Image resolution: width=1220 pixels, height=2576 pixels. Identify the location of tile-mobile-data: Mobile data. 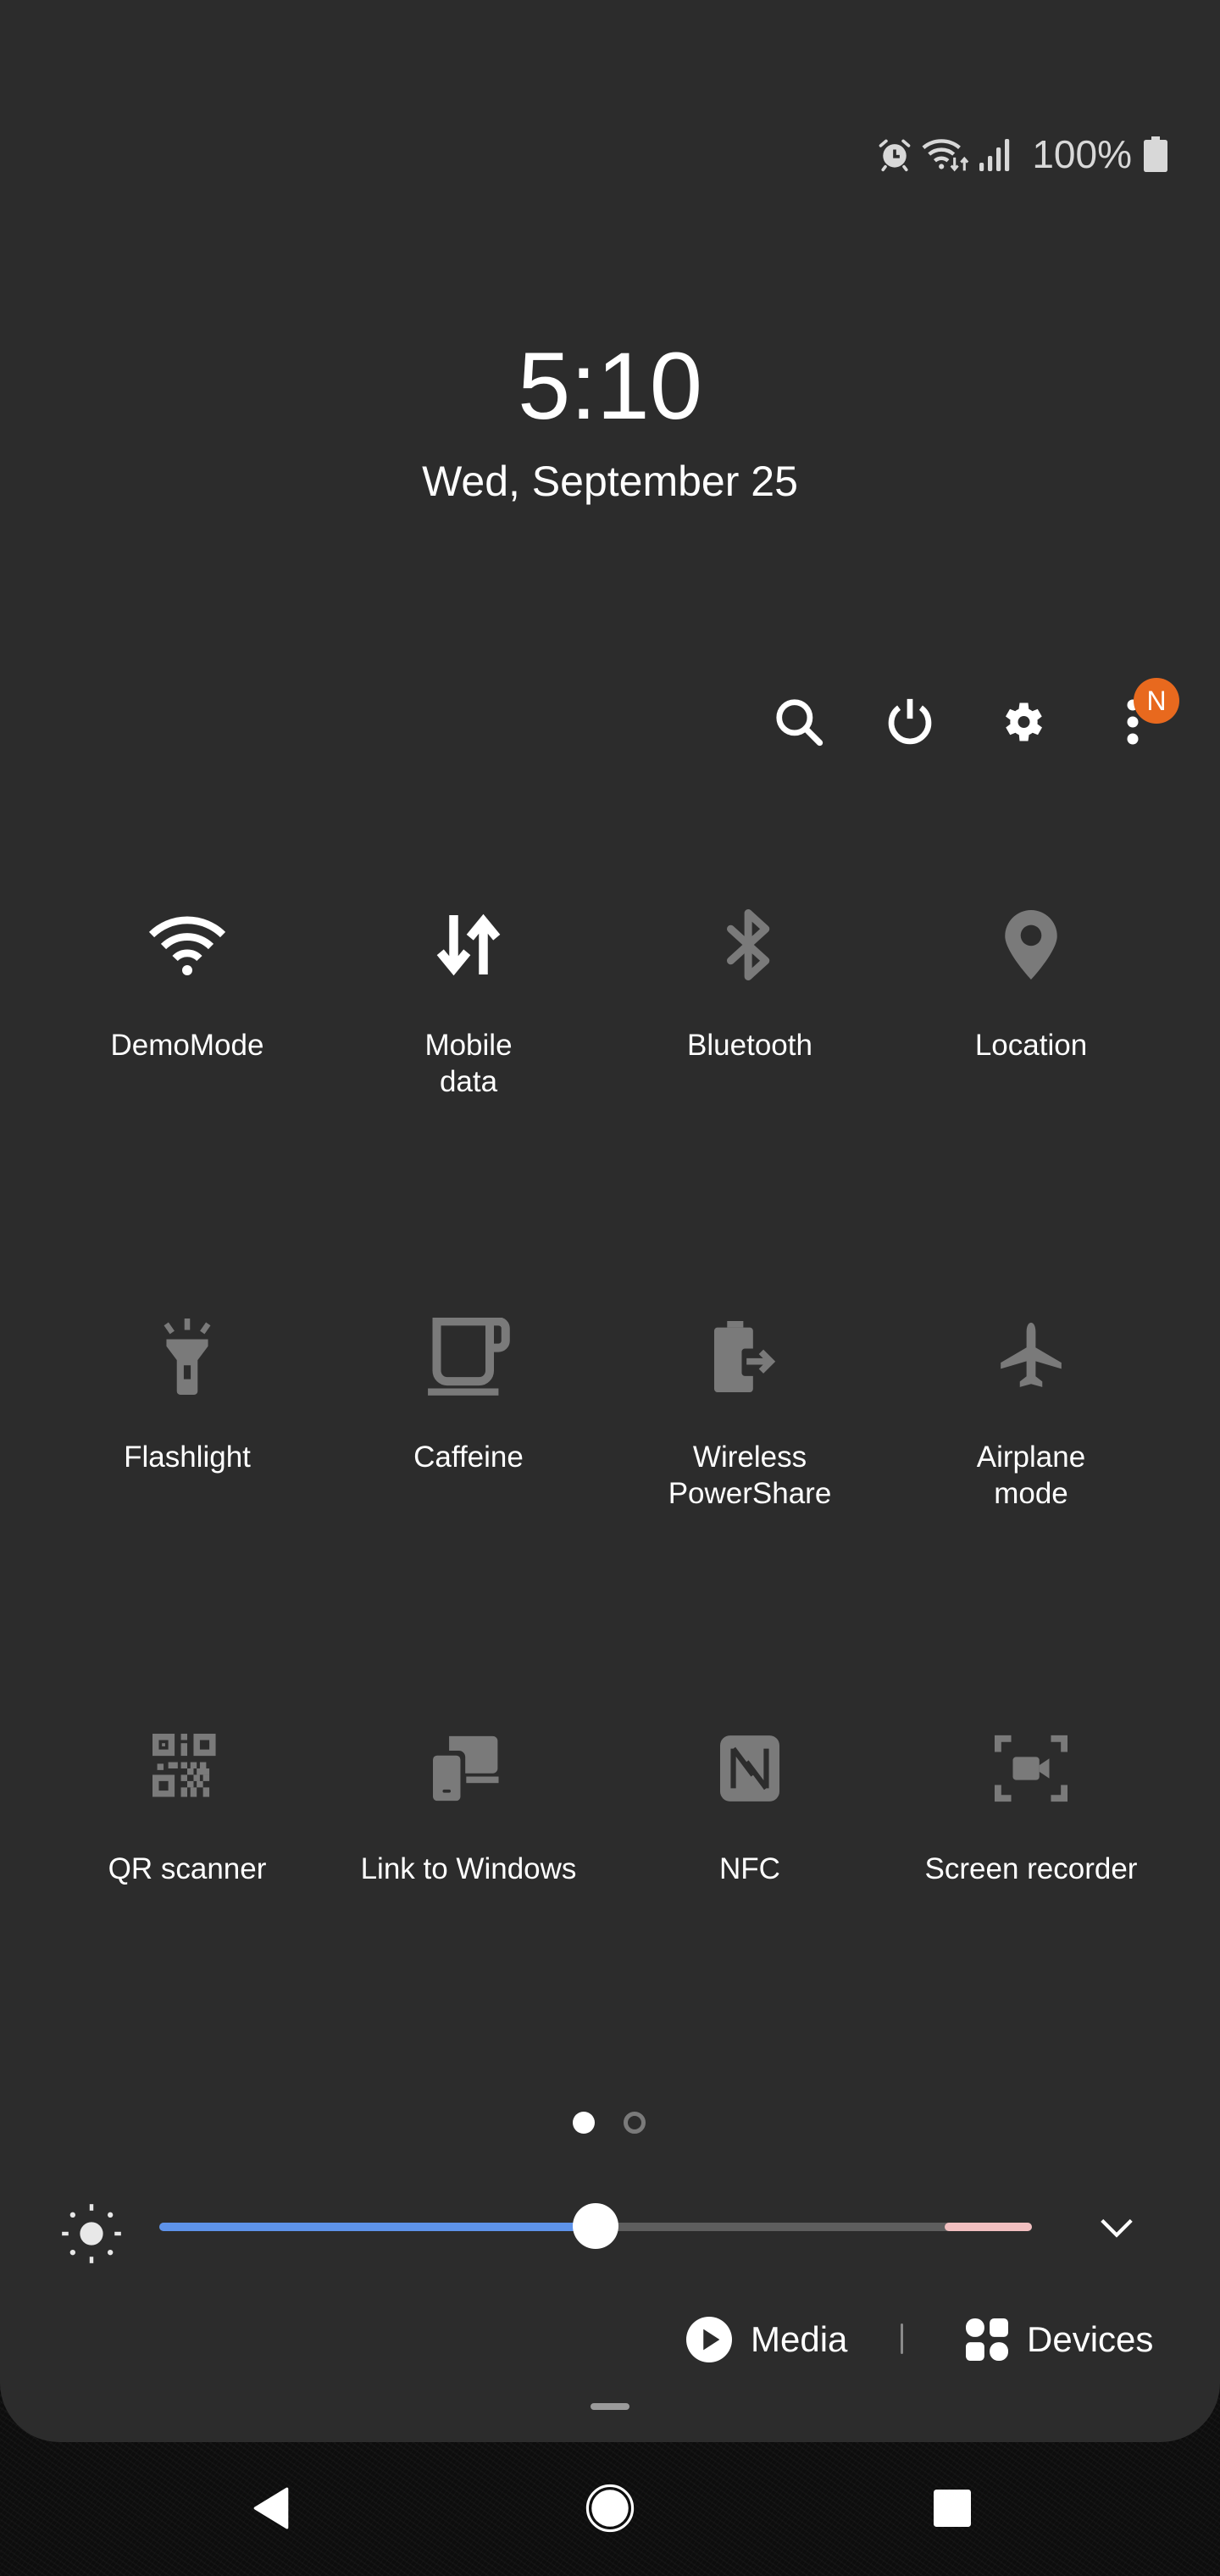
(468, 986).